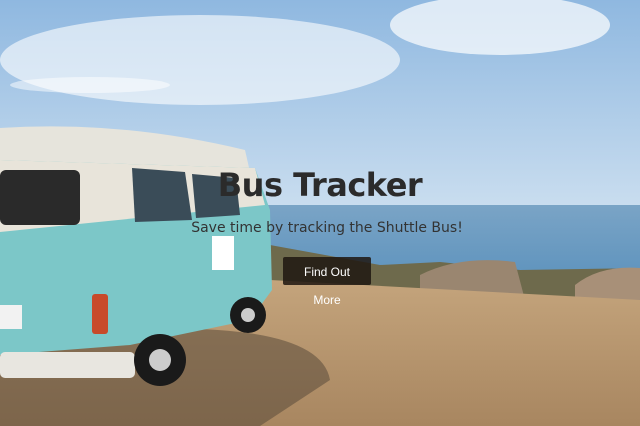 Image resolution: width=640 pixels, height=426 pixels. Describe the element at coordinates (327, 282) in the screenshot. I see `find-out-more-button: Find Out More` at that location.